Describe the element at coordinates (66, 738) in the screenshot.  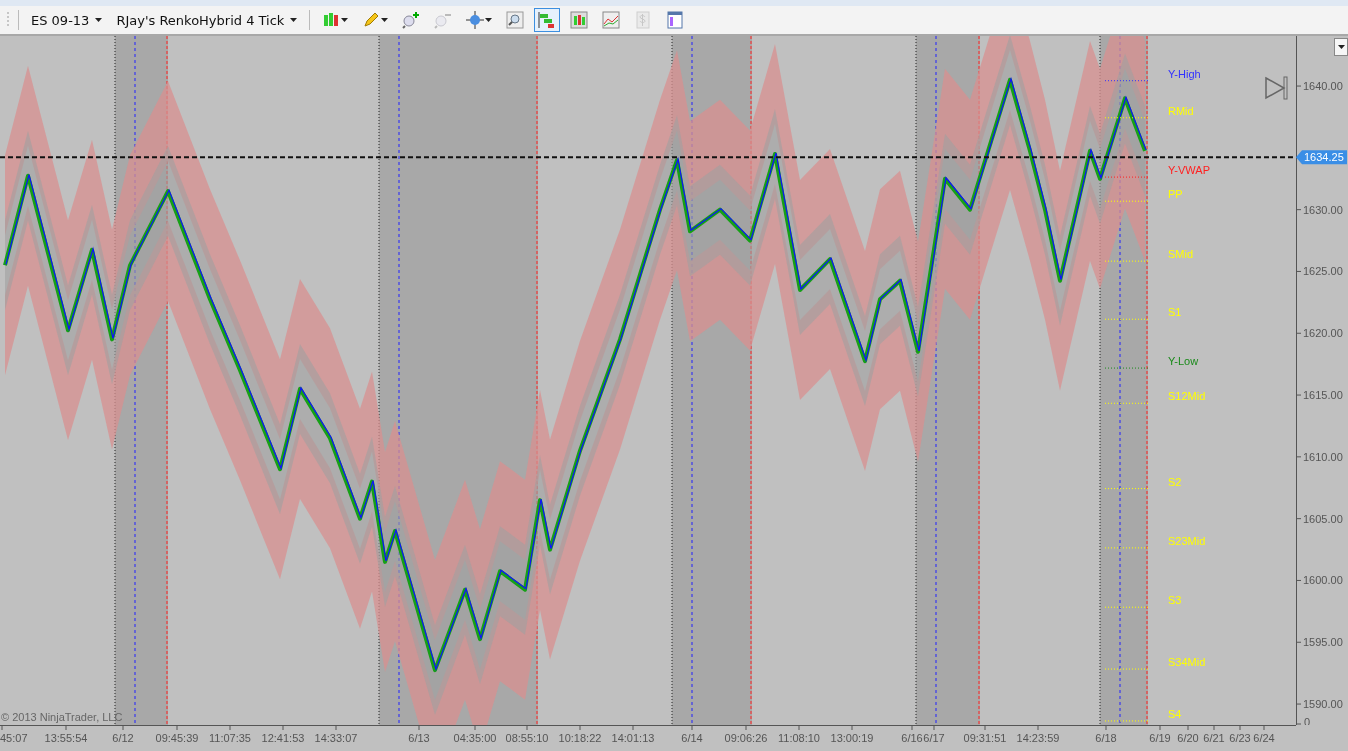
I see `time-label: 13:55:54` at that location.